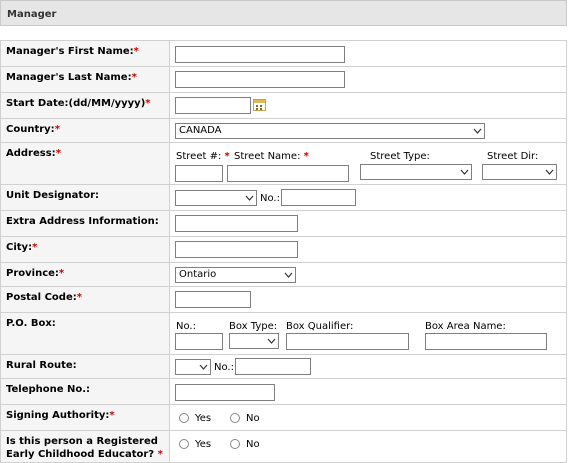 The image size is (568, 463). Describe the element at coordinates (31, 153) in the screenshot. I see `address-label: Address:` at that location.